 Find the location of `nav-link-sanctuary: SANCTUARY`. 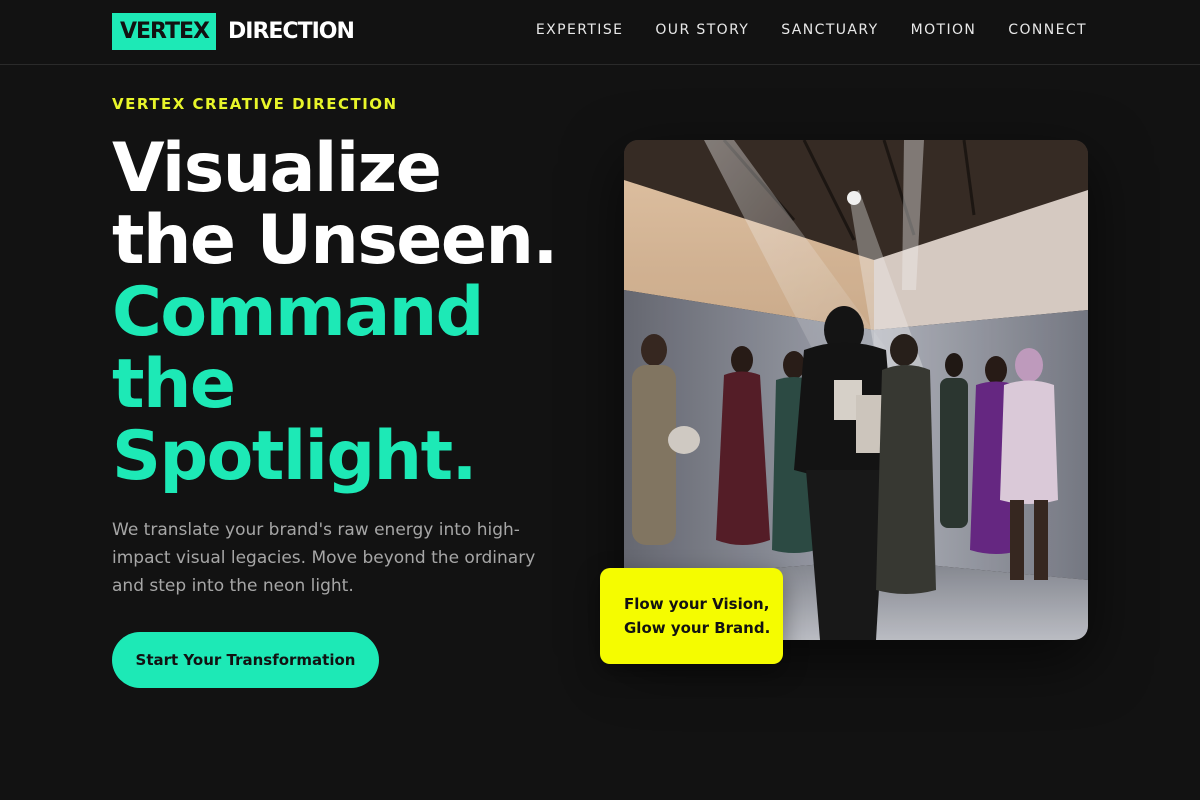

nav-link-sanctuary: SANCTUARY is located at coordinates (829, 30).